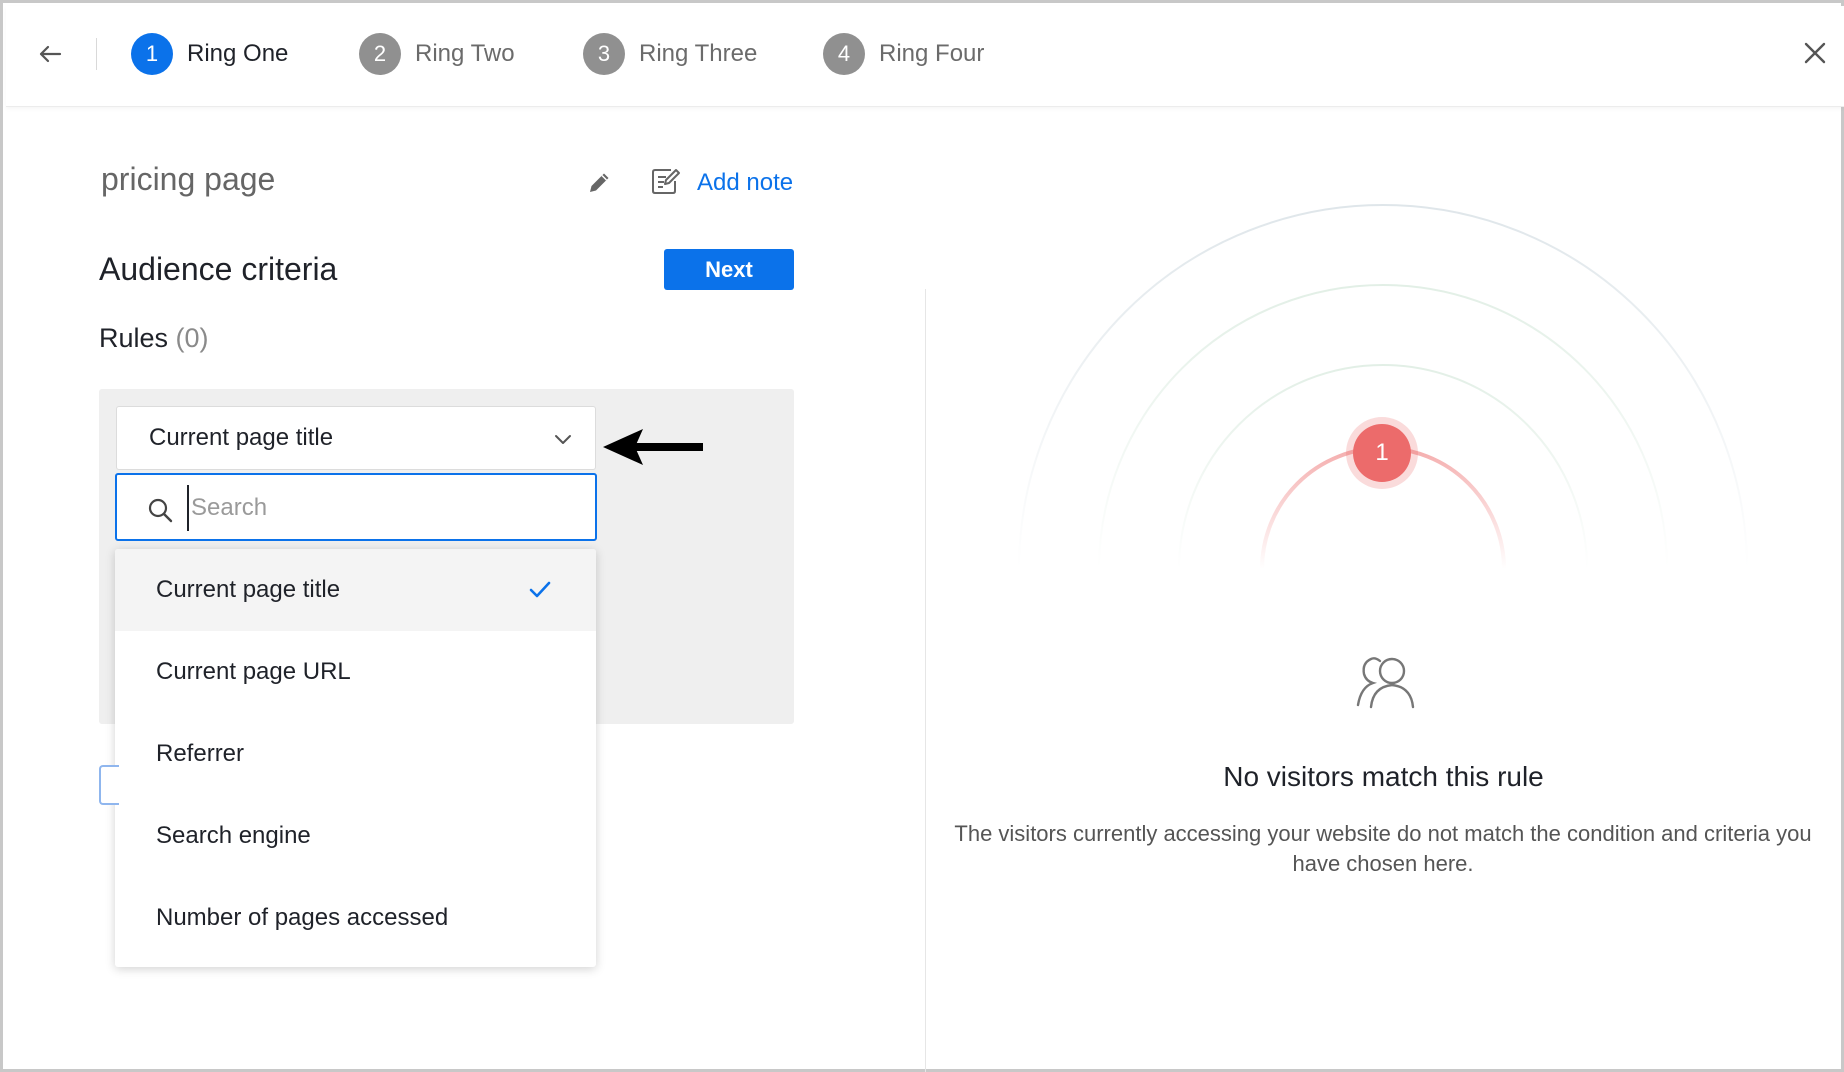 The height and width of the screenshot is (1072, 1844). I want to click on close-icon, so click(1815, 53).